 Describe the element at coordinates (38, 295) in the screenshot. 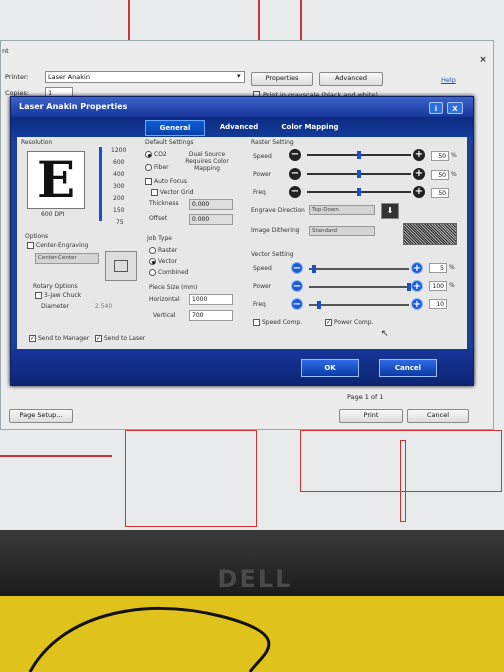

I see `jaw-chuck-checkbox` at that location.